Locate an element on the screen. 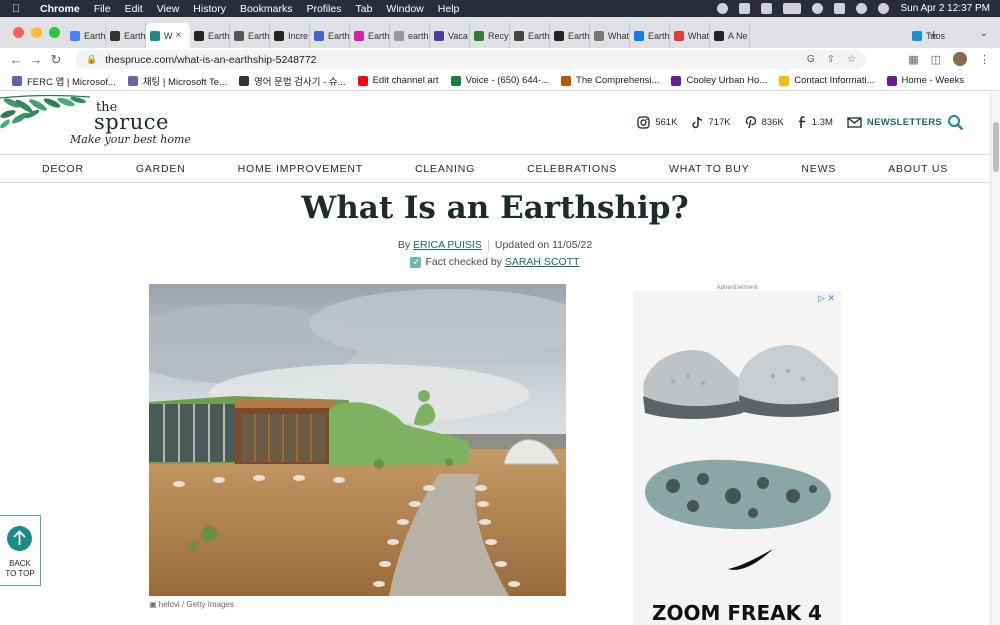  menubar-clock: Sun Apr 2 12:37 PM is located at coordinates (945, 8).